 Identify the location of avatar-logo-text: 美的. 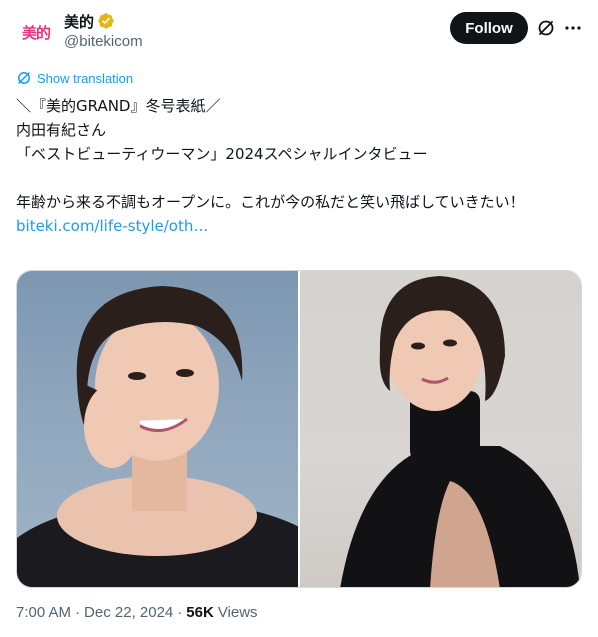
(36, 32).